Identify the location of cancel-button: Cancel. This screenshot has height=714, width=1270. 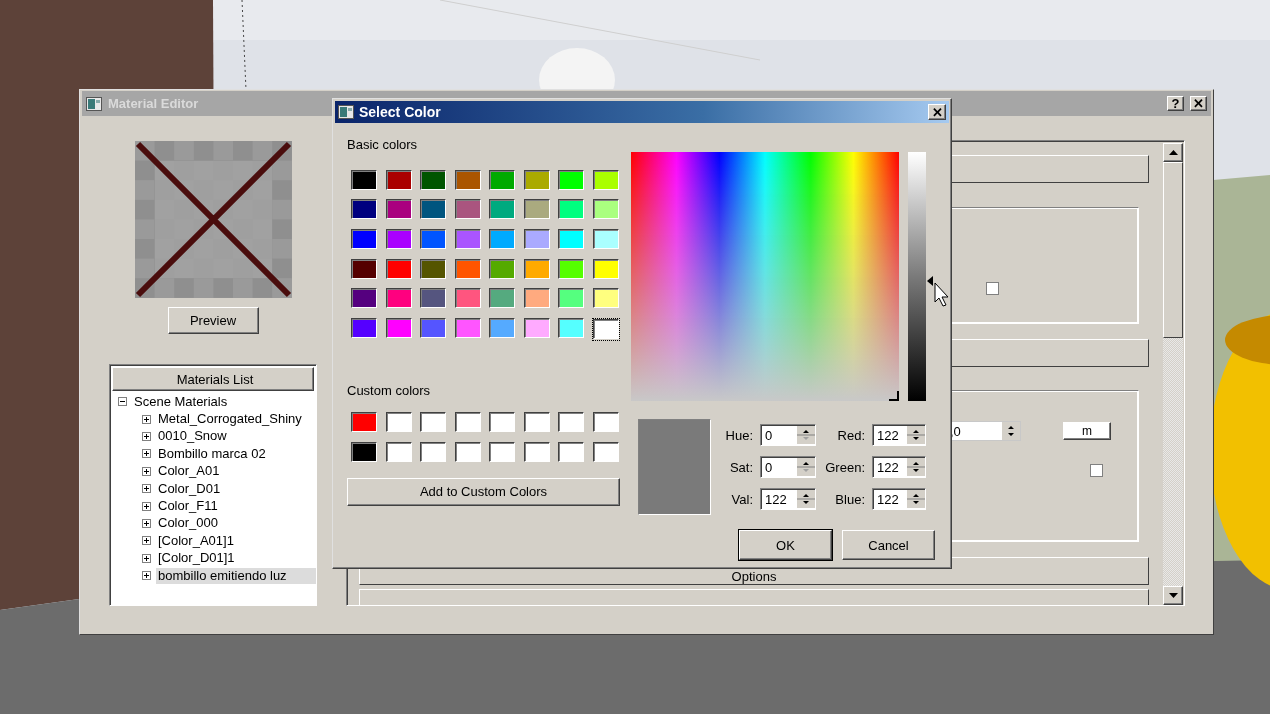
(888, 545).